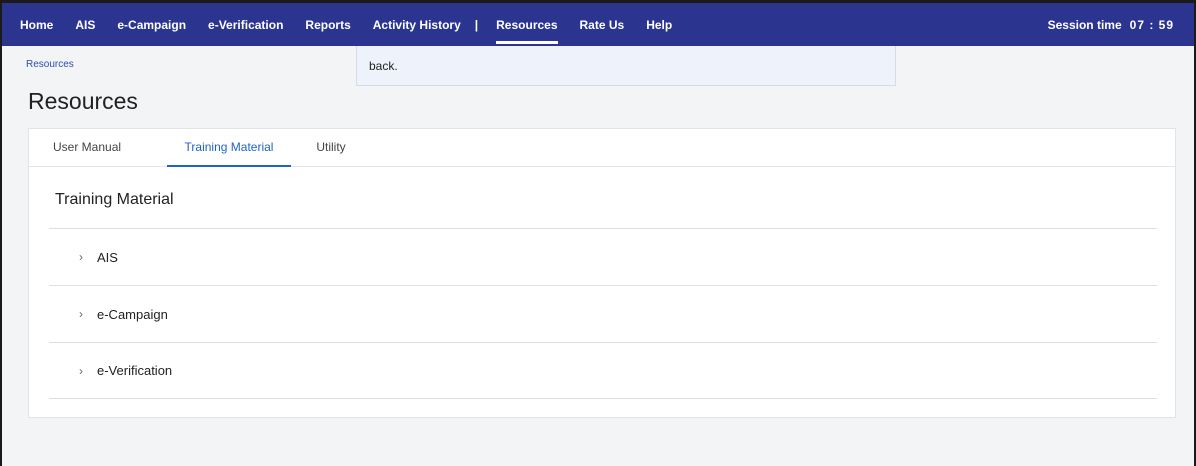 This screenshot has height=466, width=1196. I want to click on nav-e-campaign: e-Campaign, so click(151, 24).